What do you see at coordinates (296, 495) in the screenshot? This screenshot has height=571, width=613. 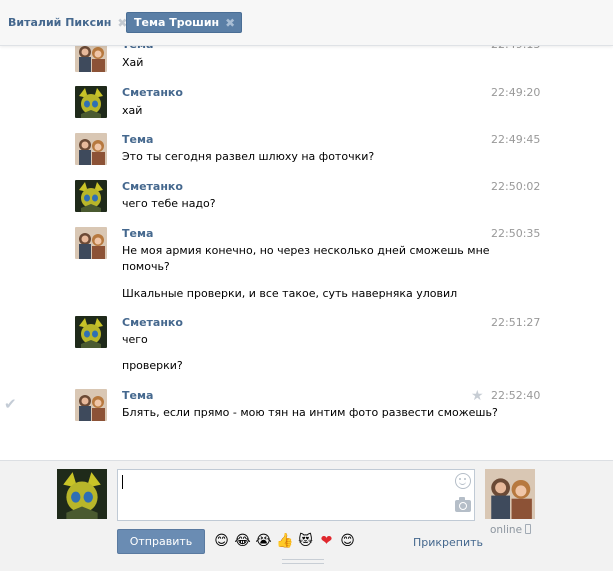 I see `message-input` at bounding box center [296, 495].